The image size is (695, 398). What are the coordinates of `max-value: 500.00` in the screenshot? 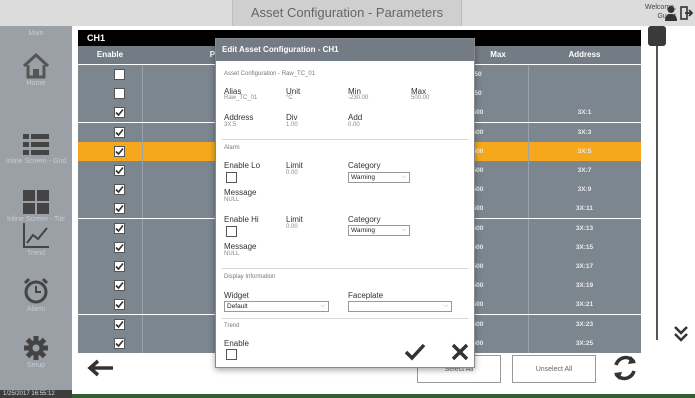 It's located at (420, 98).